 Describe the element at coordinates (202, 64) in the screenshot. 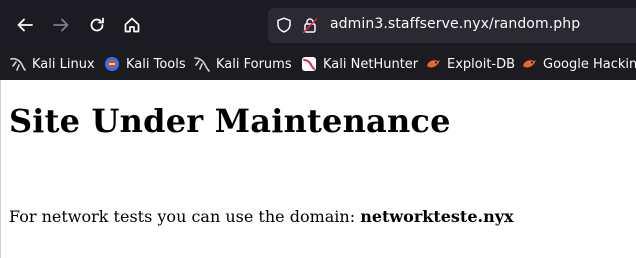

I see `kali-forums-icon` at that location.